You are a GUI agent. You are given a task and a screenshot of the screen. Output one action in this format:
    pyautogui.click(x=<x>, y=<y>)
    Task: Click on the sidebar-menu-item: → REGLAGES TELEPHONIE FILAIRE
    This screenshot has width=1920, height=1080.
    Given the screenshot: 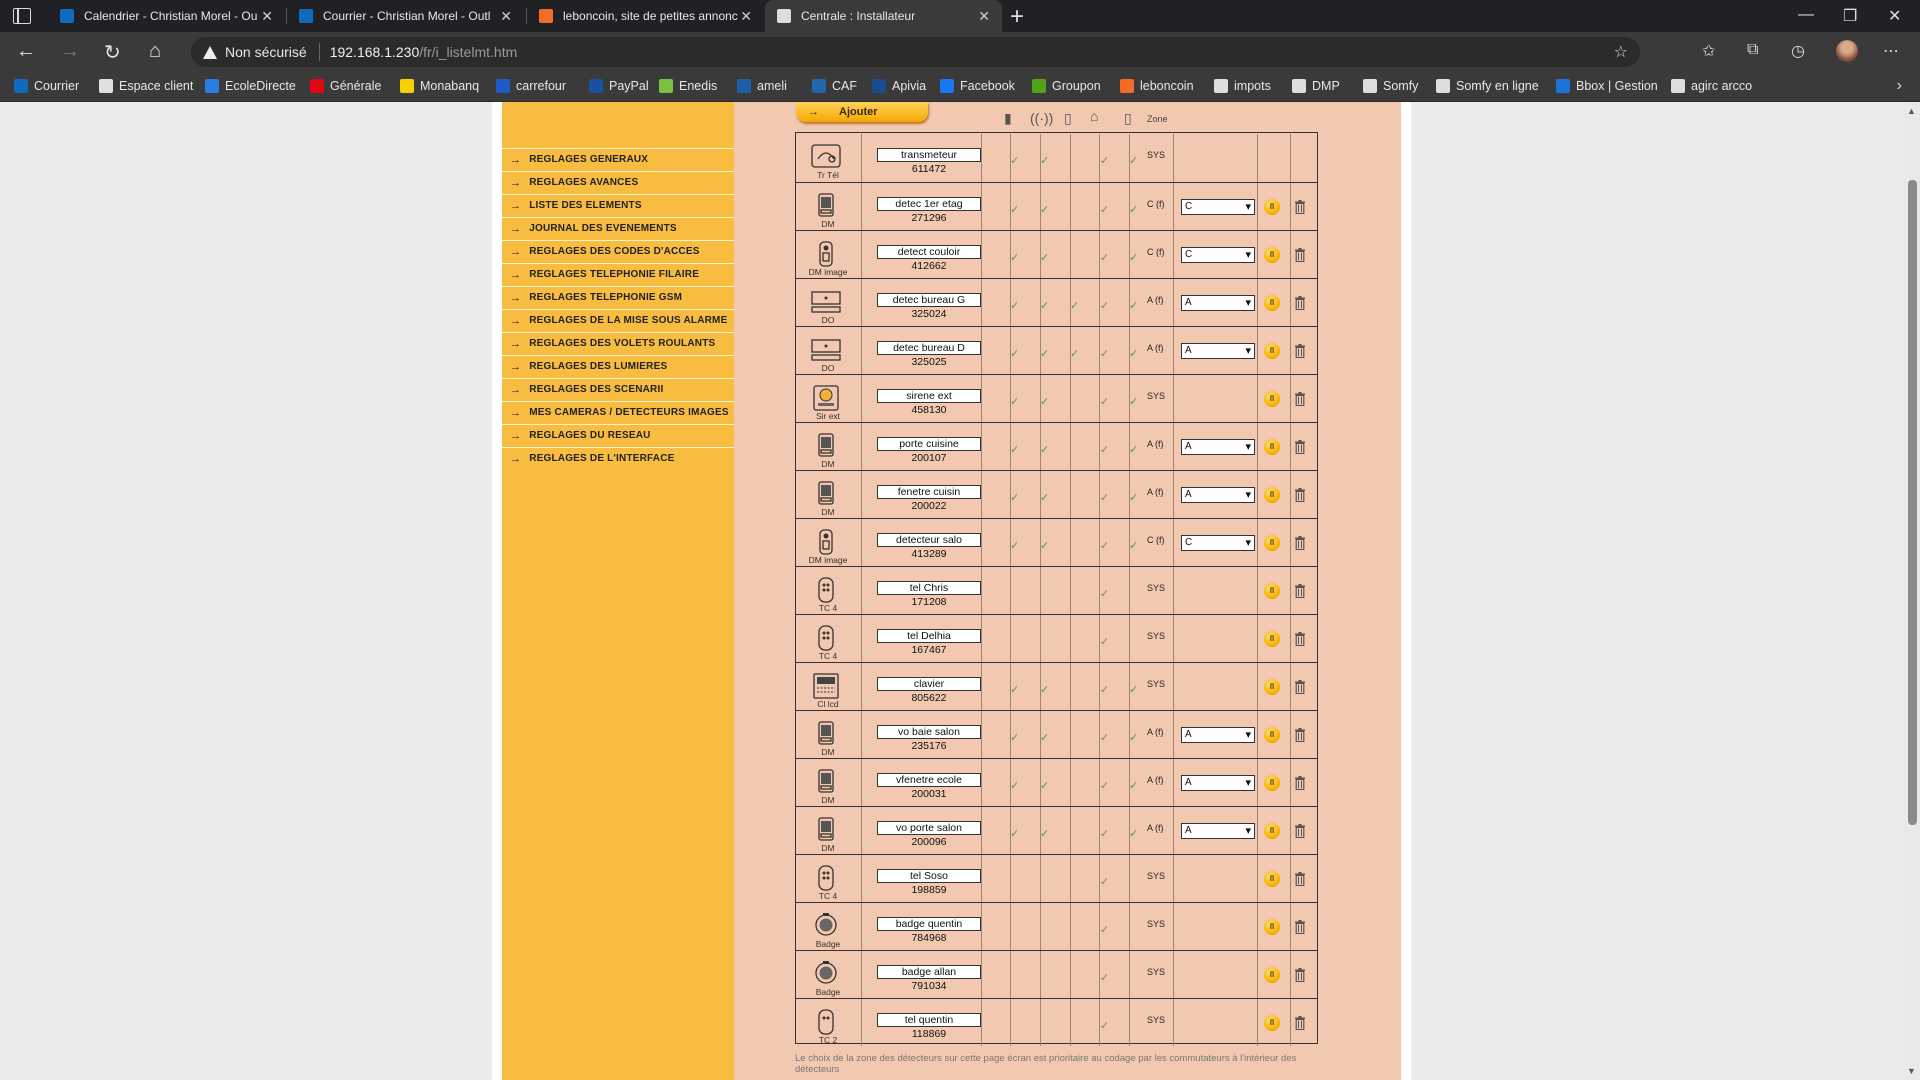 What is the action you would take?
    pyautogui.click(x=618, y=274)
    